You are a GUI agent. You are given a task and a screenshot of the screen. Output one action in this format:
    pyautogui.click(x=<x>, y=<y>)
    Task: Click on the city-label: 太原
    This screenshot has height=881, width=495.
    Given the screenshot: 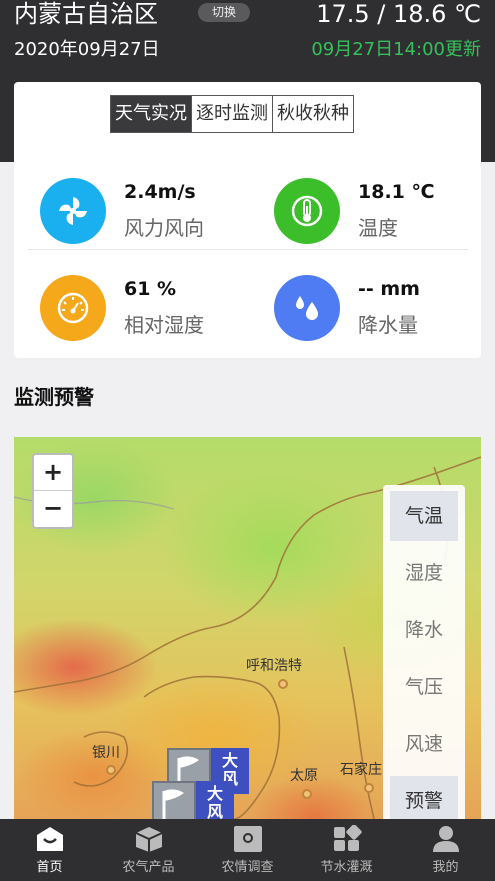 What is the action you would take?
    pyautogui.click(x=304, y=776)
    